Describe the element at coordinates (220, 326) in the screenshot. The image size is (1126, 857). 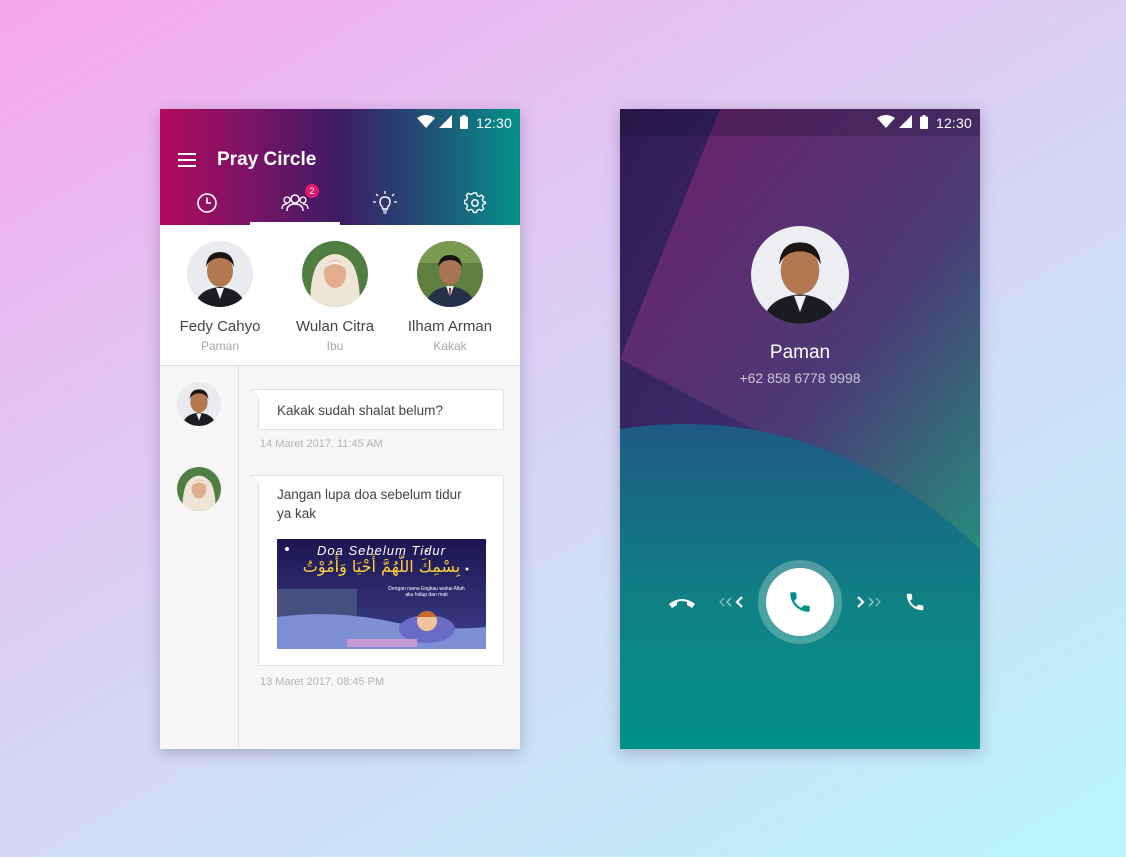
I see `contact-name: Fedy Cahyo` at that location.